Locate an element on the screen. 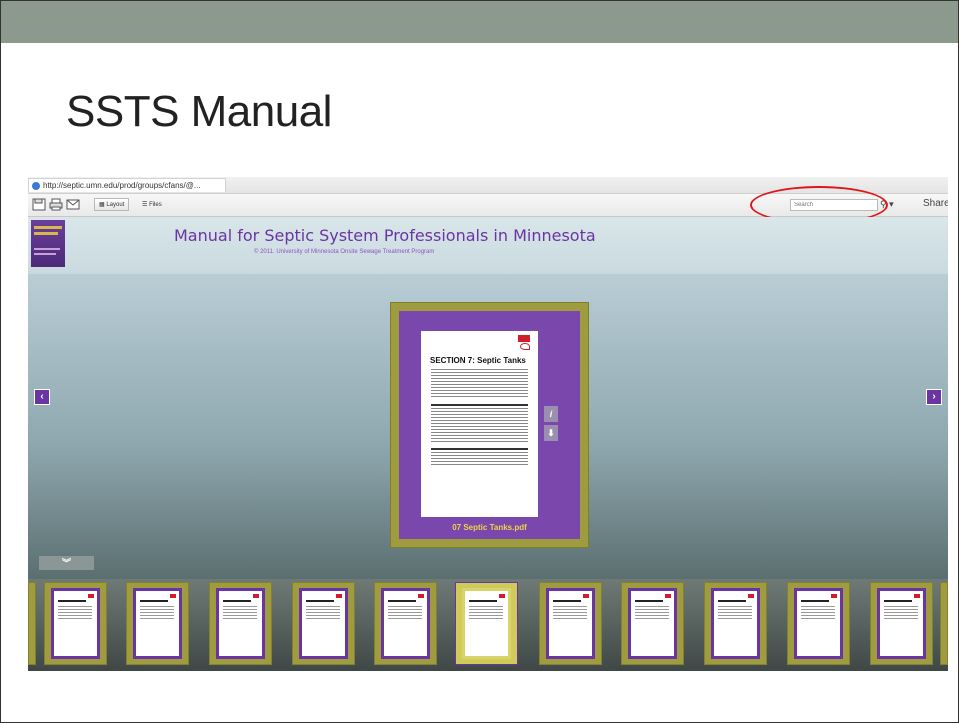 The width and height of the screenshot is (959, 723). share-link: Share is located at coordinates (935, 203).